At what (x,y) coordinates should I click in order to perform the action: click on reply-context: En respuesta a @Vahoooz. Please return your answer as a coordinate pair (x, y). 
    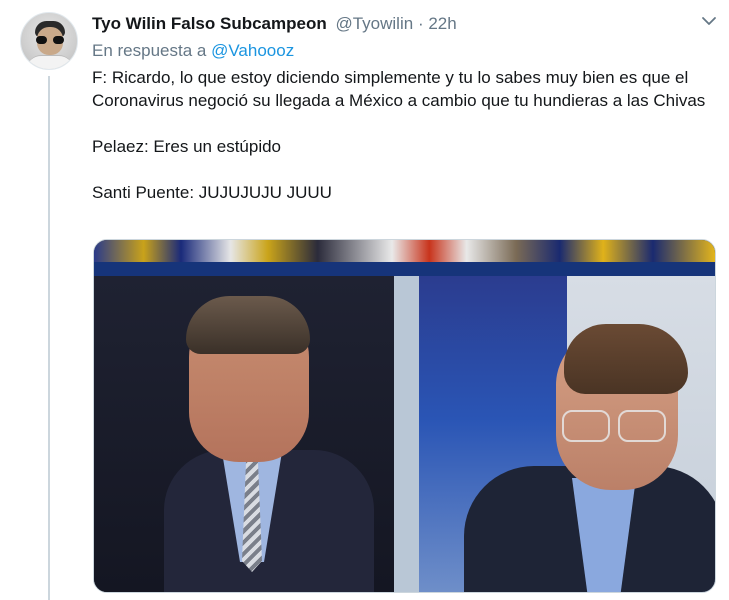
    Looking at the image, I should click on (193, 51).